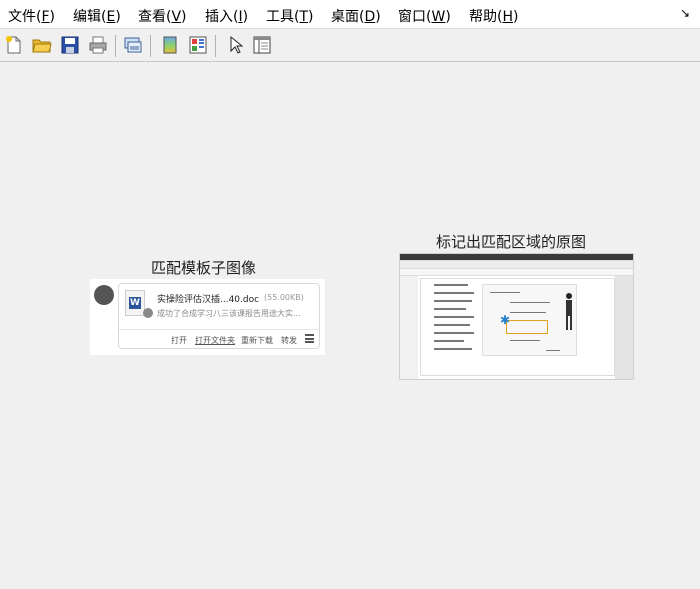 The image size is (700, 589). I want to click on match-marker-icon: ✱, so click(505, 320).